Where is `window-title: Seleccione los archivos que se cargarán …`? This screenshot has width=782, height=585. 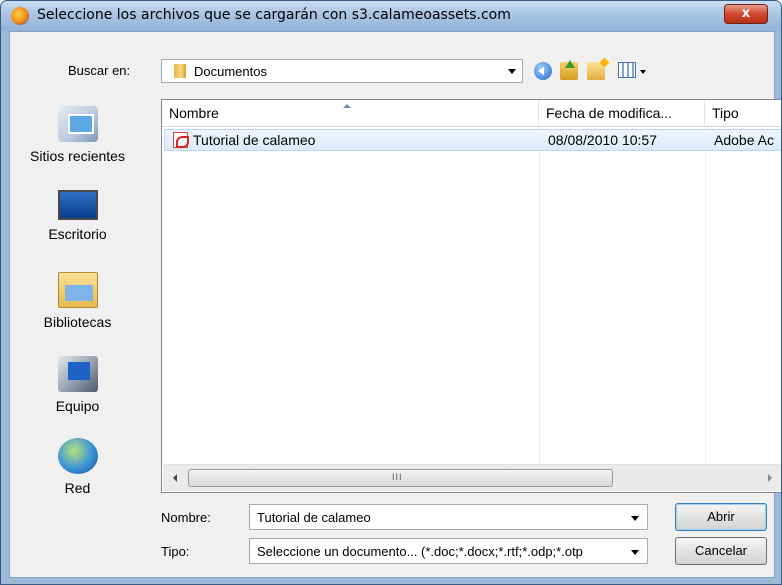 window-title: Seleccione los archivos que se cargarán … is located at coordinates (274, 15).